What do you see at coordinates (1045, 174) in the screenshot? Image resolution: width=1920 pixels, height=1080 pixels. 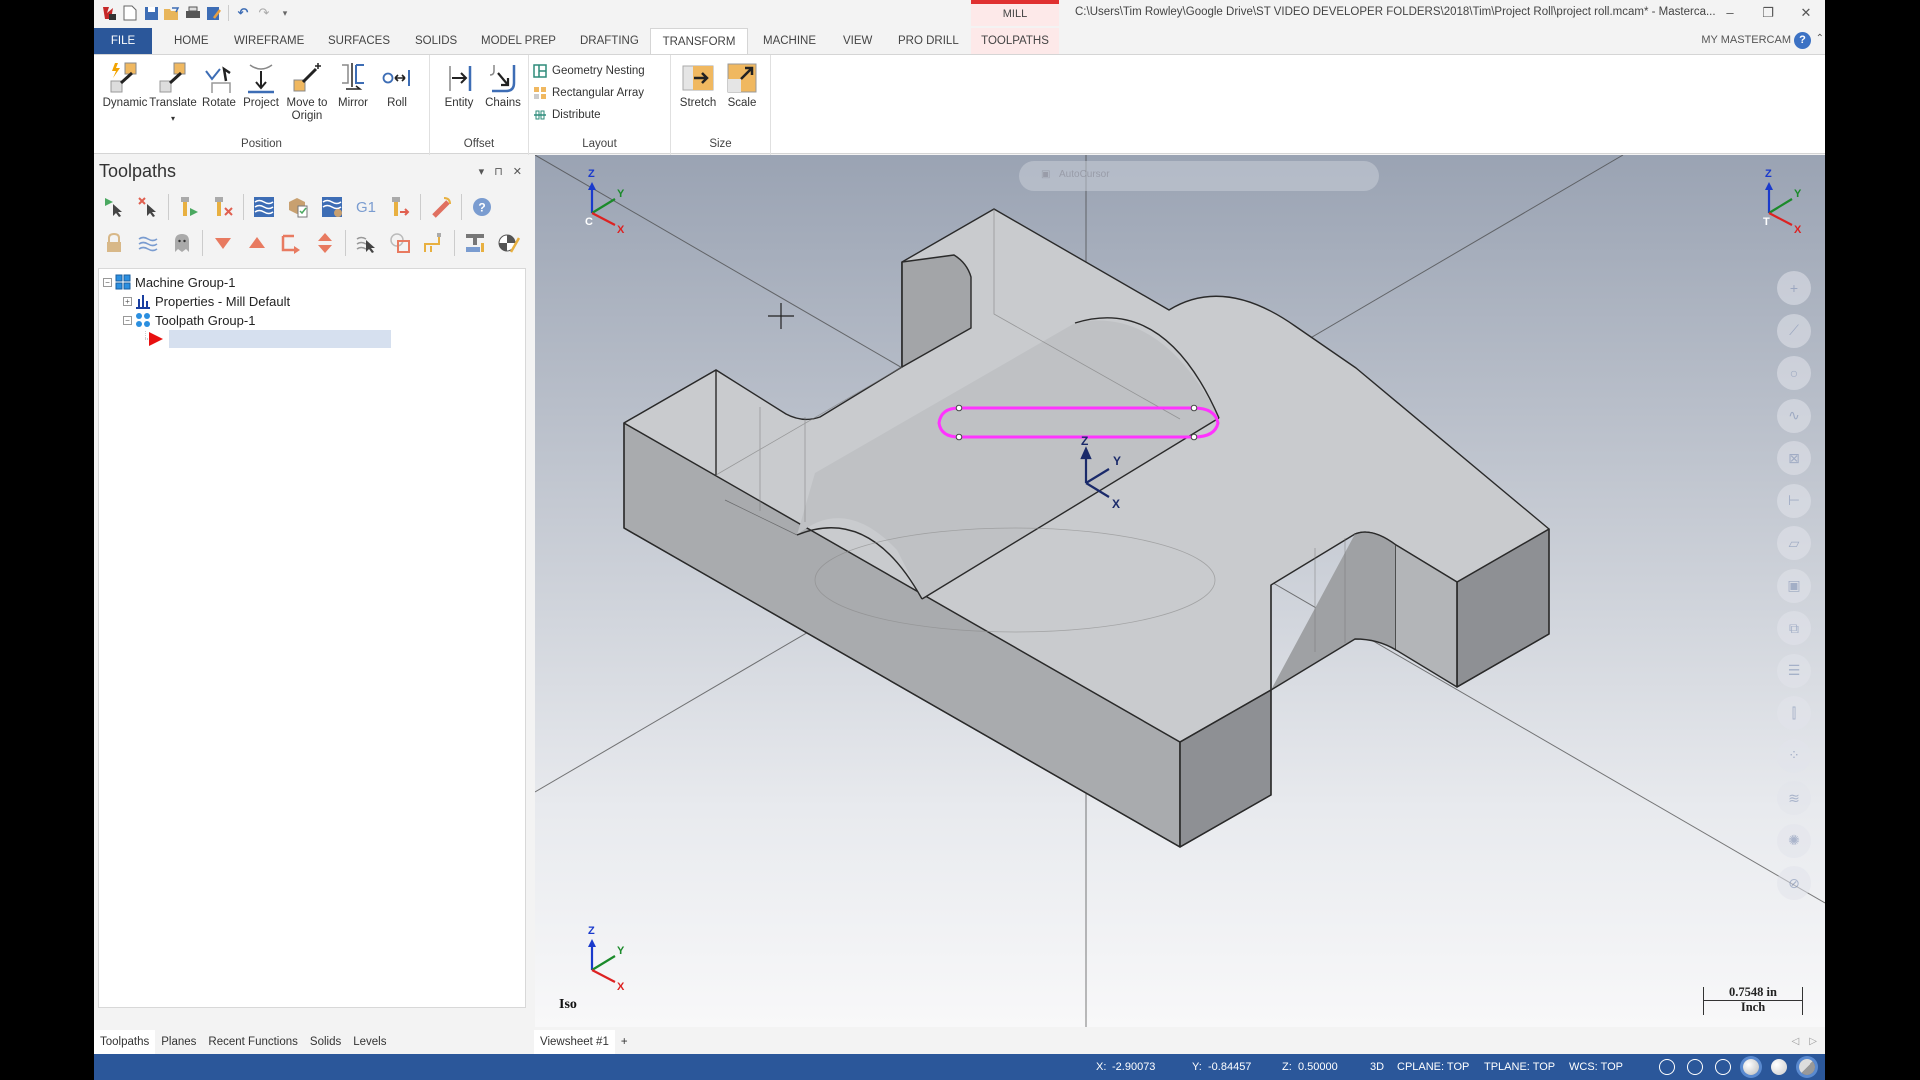 I see `autocursor-icon: ▣` at bounding box center [1045, 174].